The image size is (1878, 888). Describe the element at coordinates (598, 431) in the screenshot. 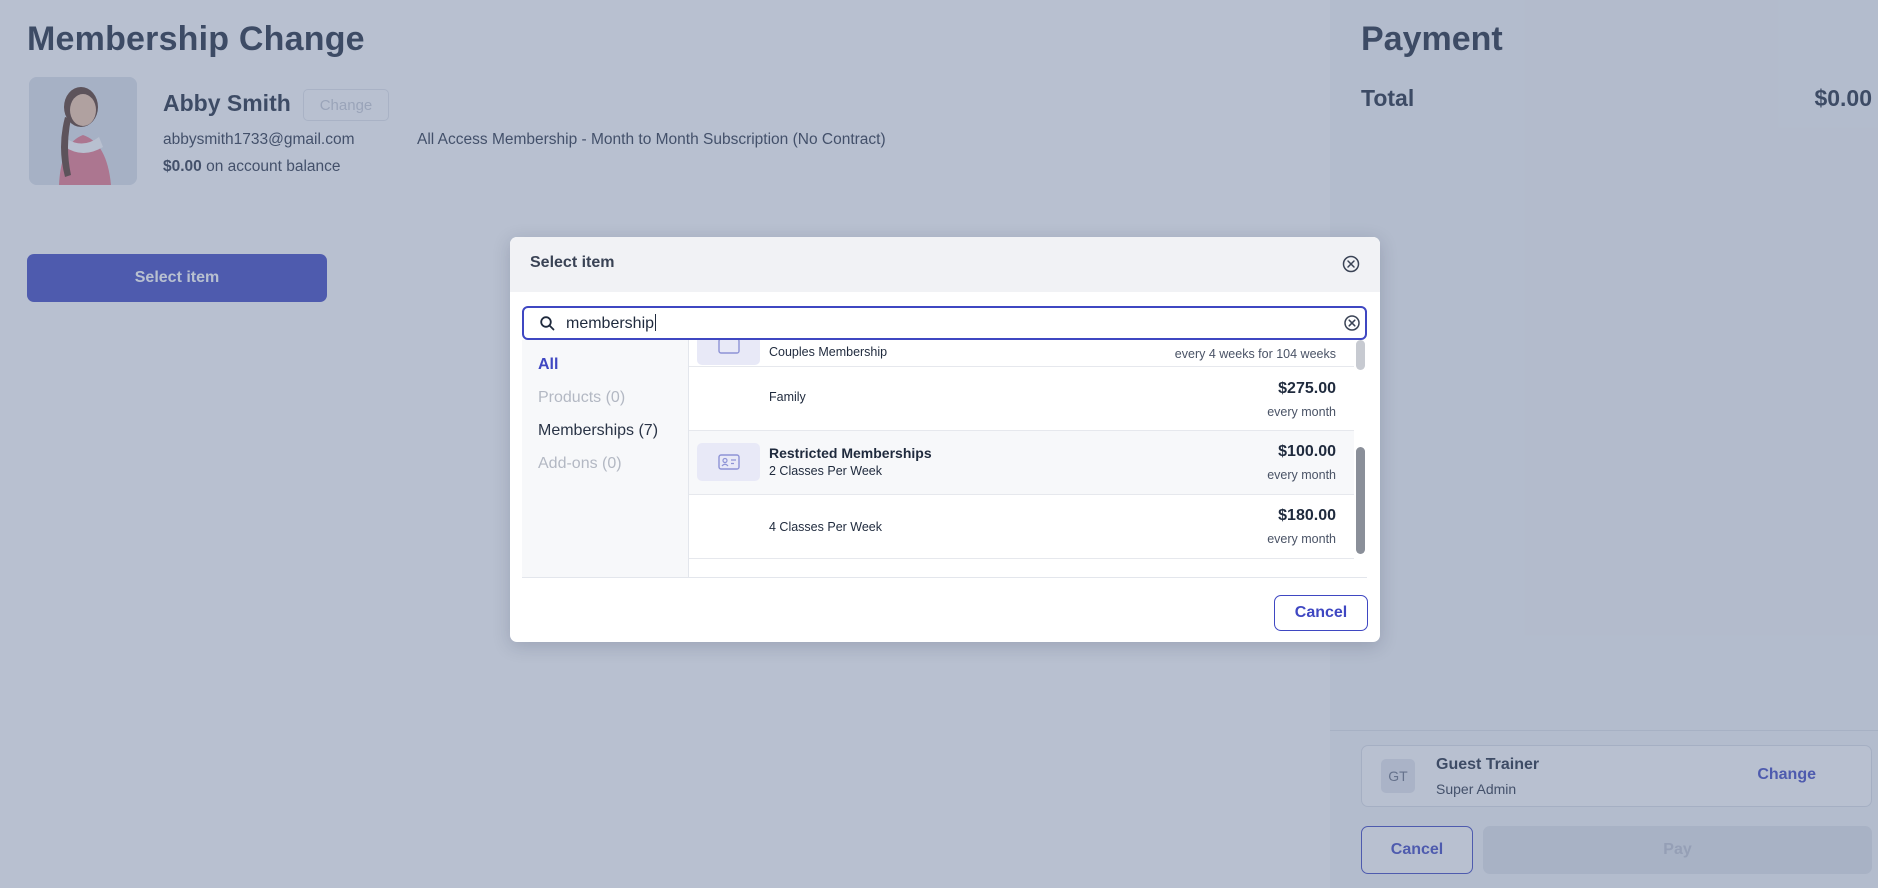

I see `category-memberships: Memberships (7)` at that location.